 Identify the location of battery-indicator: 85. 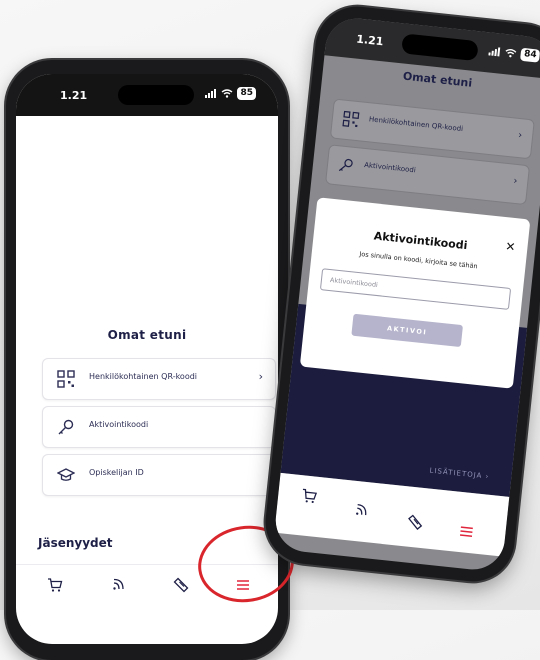
(246, 93).